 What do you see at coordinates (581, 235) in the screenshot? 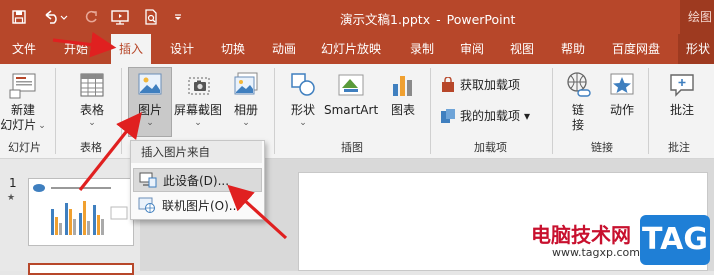
I see `watermark-site-name: 电脑技术网` at bounding box center [581, 235].